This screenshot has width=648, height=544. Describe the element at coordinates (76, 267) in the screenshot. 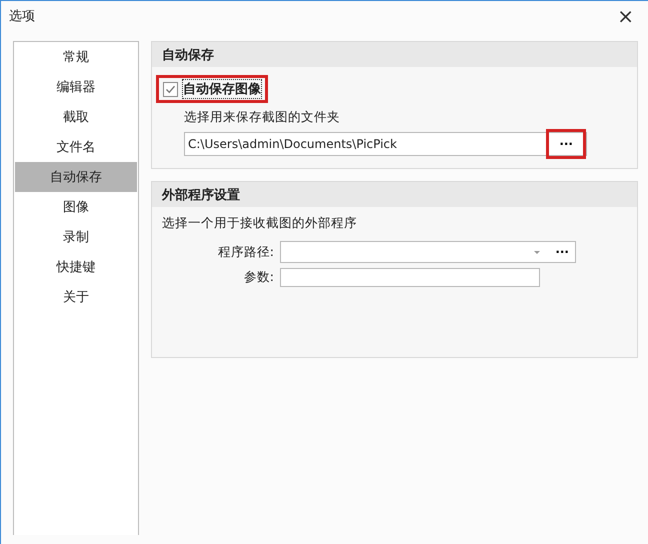

I see `sidebar-item: 快捷键` at that location.